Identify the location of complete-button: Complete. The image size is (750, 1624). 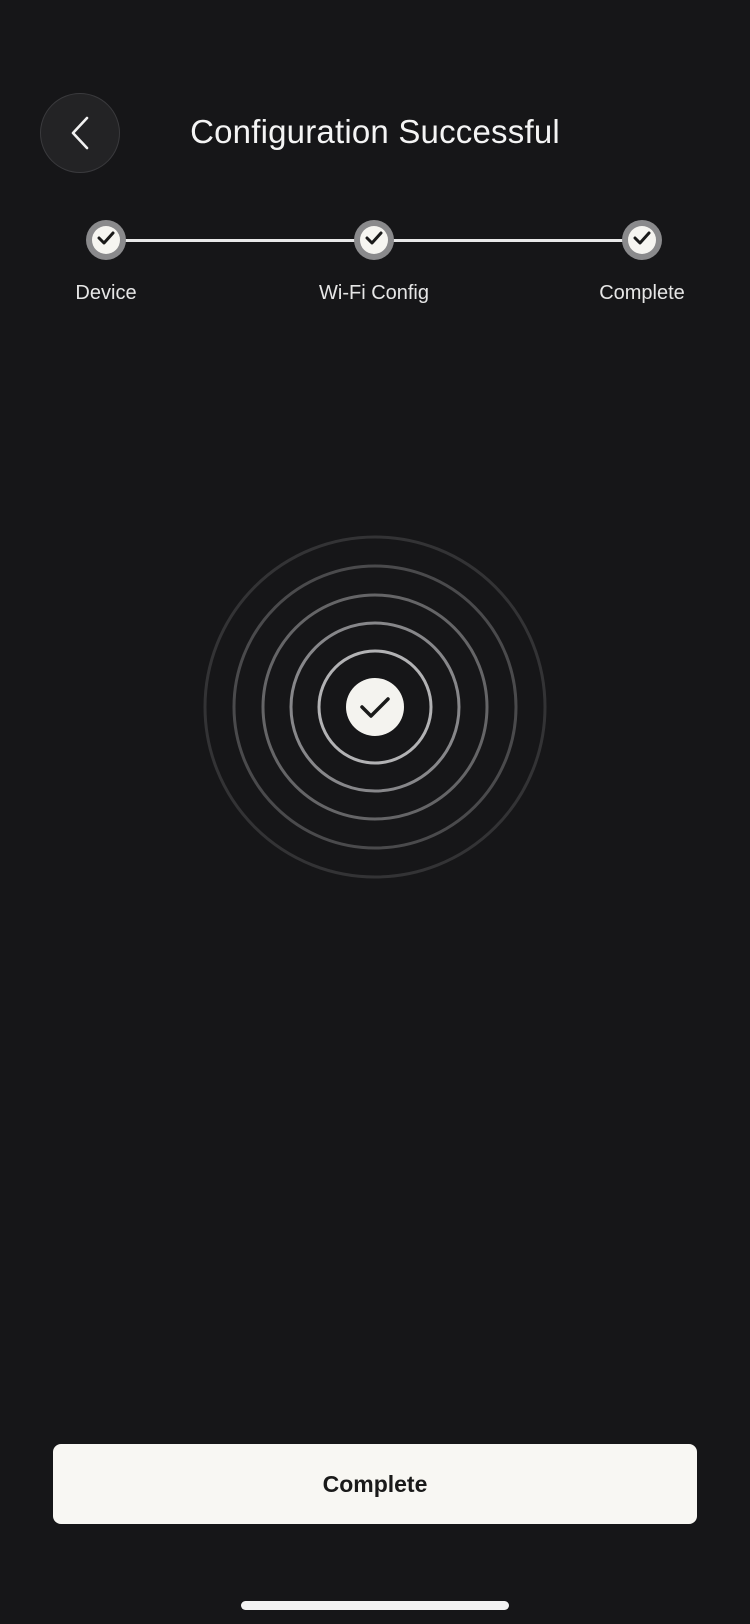
(375, 1484).